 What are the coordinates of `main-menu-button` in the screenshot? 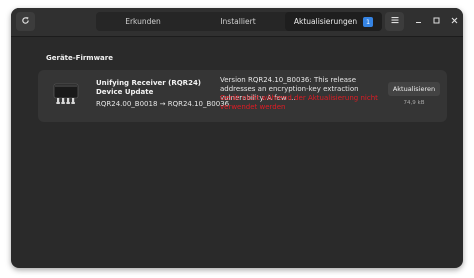 It's located at (394, 21).